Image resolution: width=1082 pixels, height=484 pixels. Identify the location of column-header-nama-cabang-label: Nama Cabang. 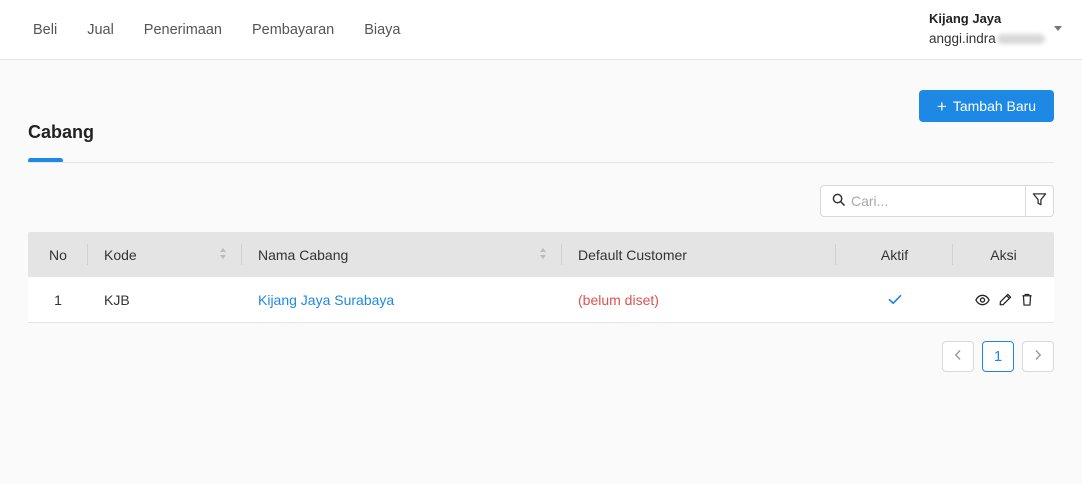
(303, 254).